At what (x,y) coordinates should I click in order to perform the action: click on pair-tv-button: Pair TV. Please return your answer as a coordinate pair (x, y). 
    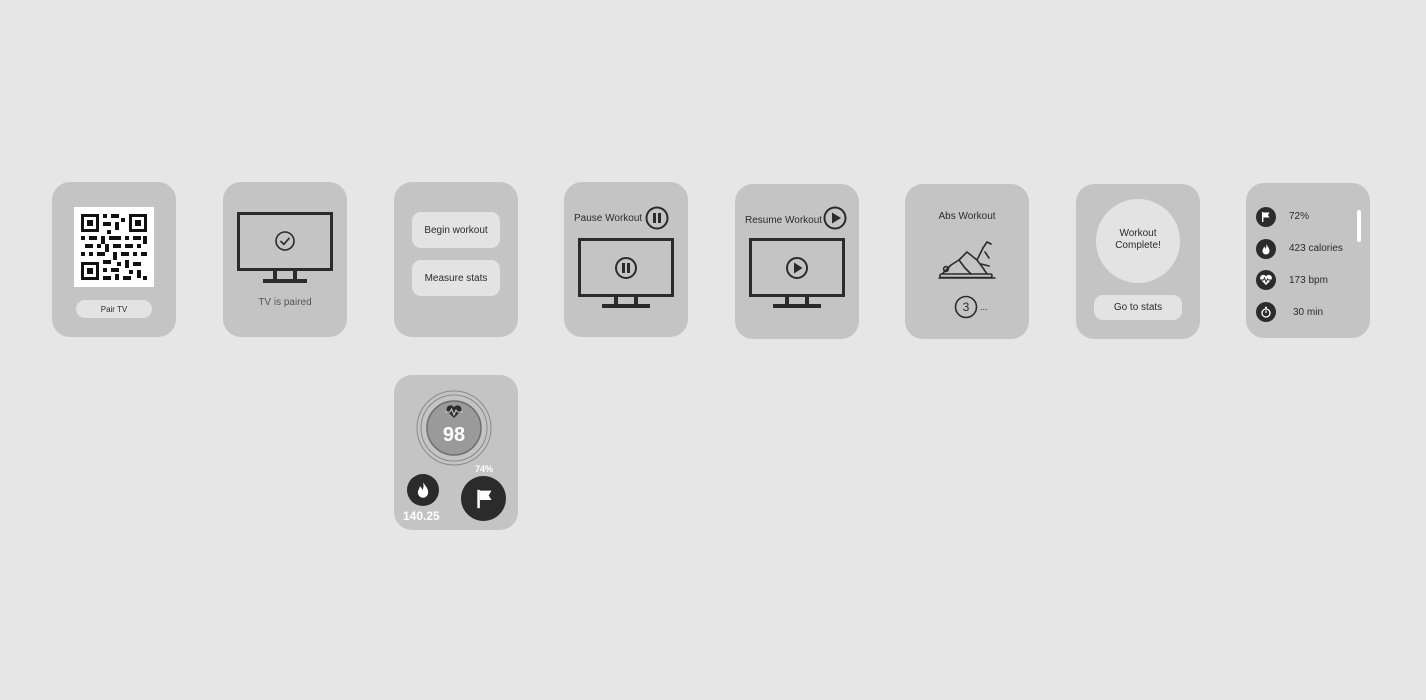
    Looking at the image, I should click on (114, 309).